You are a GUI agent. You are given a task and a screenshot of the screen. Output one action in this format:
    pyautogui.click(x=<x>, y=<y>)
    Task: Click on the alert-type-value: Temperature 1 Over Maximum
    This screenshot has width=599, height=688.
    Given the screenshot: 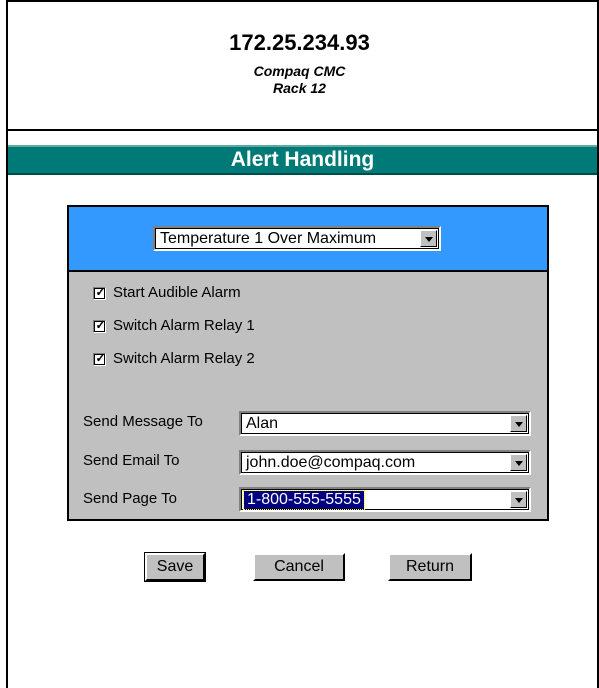 What is the action you would take?
    pyautogui.click(x=268, y=238)
    